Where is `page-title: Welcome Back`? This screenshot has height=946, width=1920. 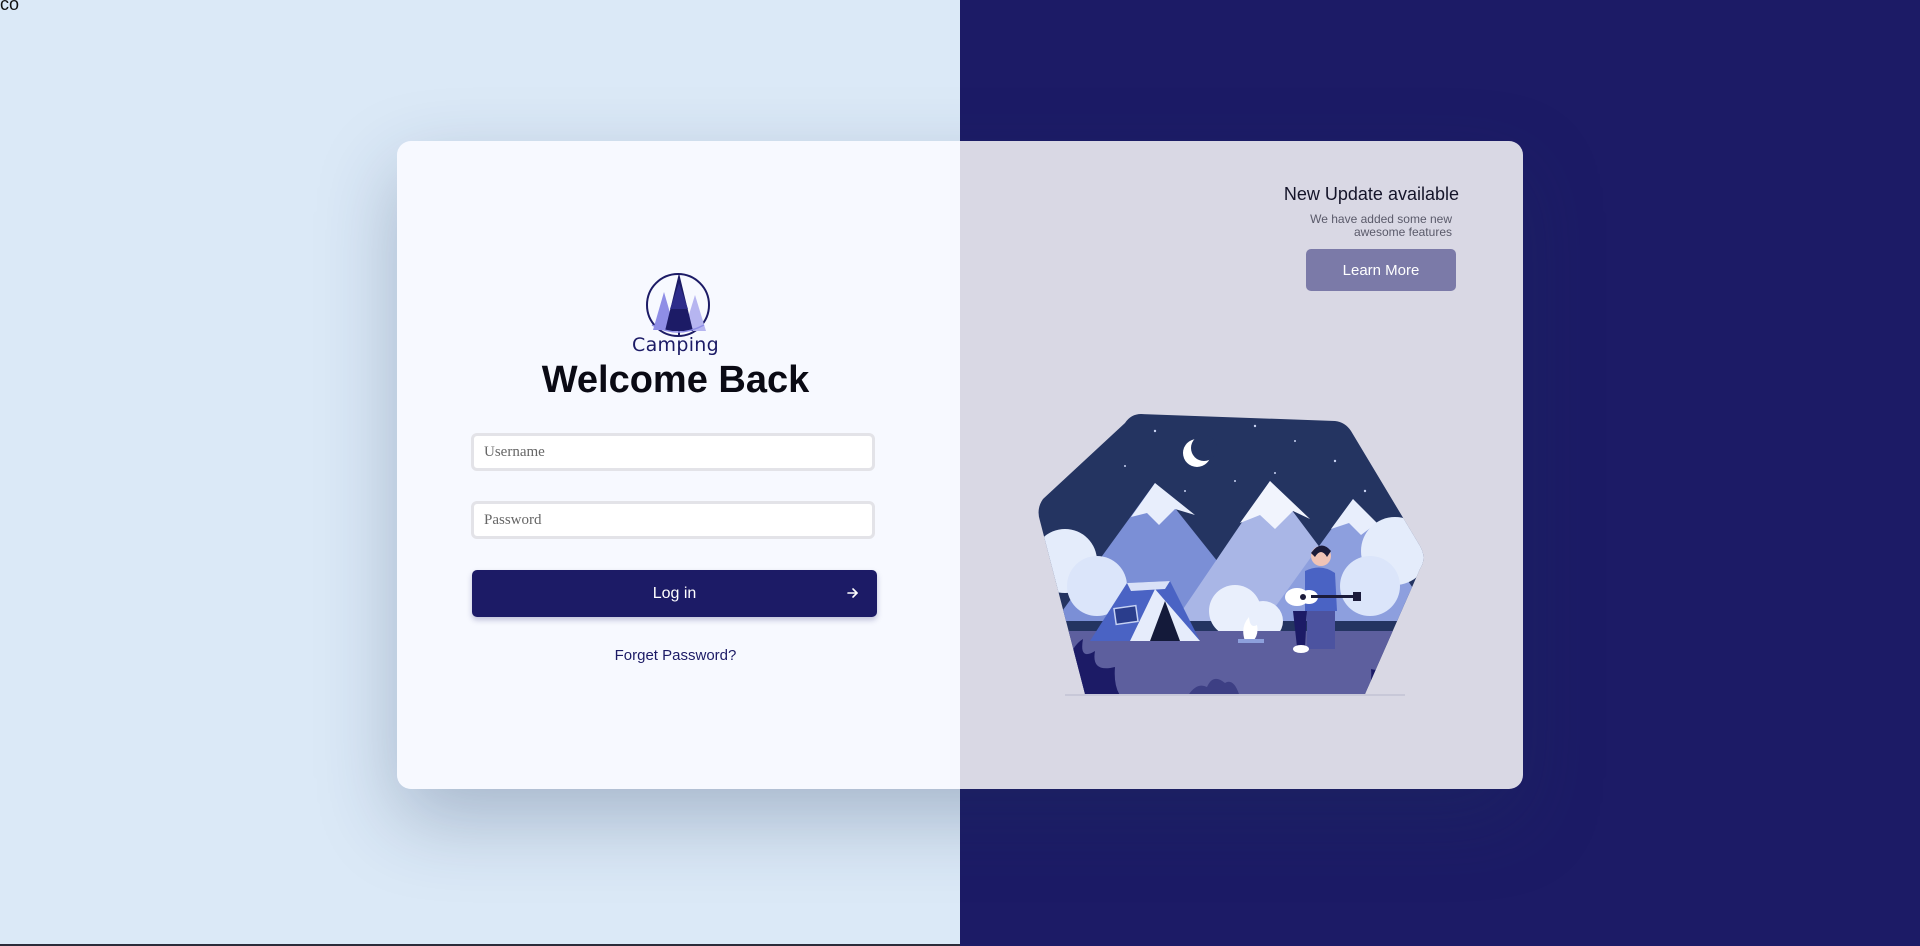 page-title: Welcome Back is located at coordinates (675, 380).